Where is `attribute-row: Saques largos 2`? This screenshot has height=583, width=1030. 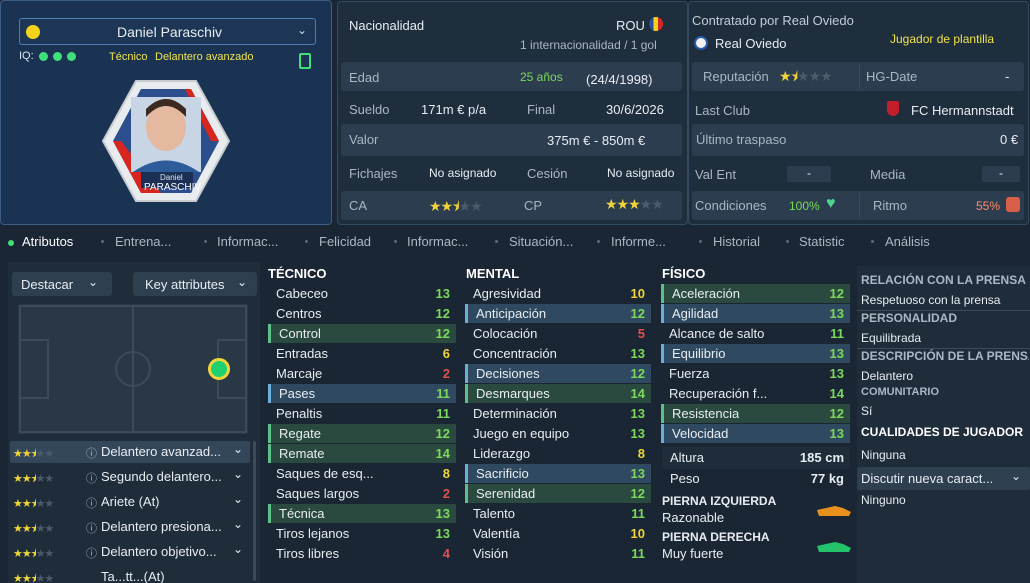 attribute-row: Saques largos 2 is located at coordinates (362, 493).